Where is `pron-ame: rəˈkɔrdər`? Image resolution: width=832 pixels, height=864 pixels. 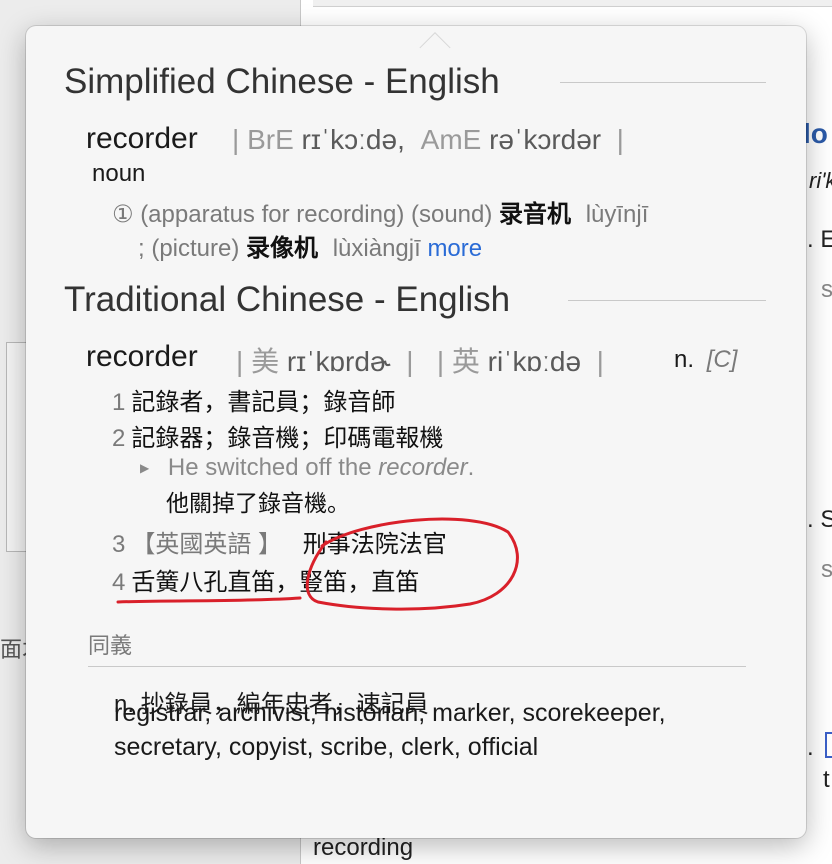 pron-ame: rəˈkɔrdər is located at coordinates (545, 139).